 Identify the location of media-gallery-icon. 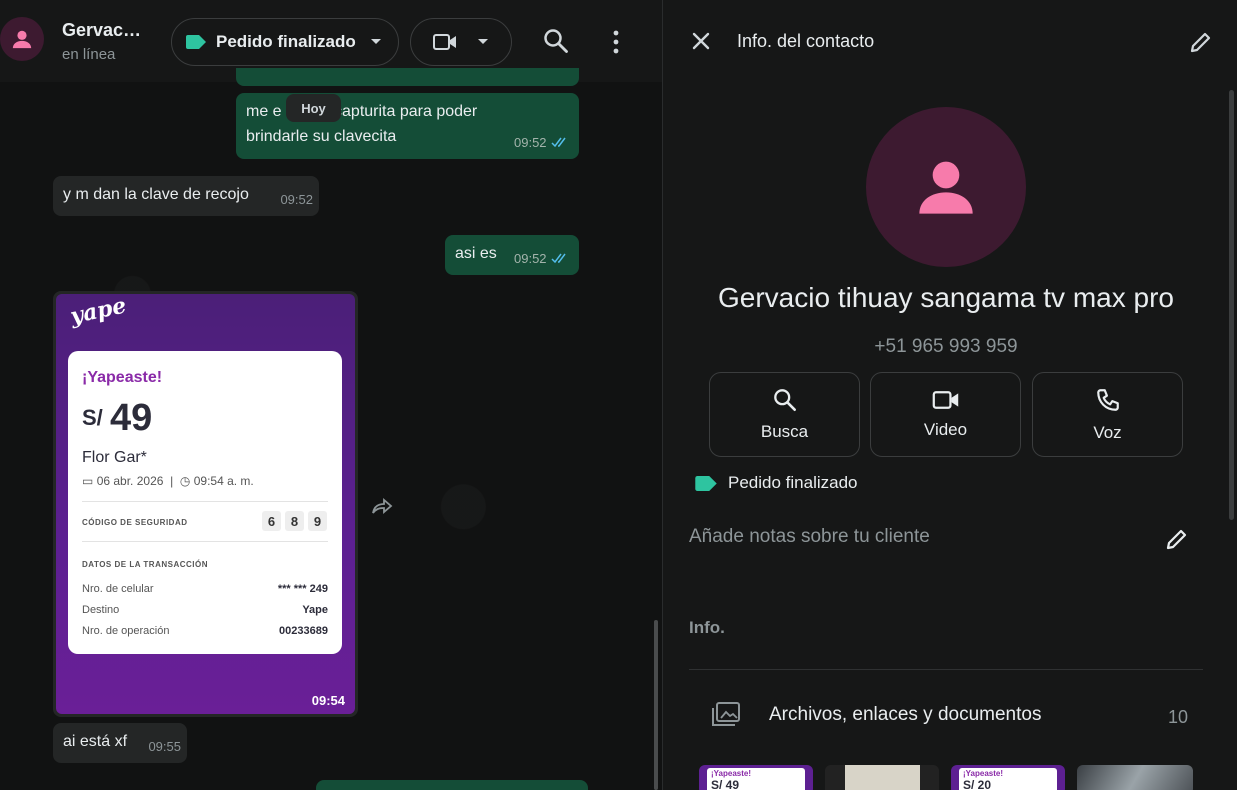
(726, 714).